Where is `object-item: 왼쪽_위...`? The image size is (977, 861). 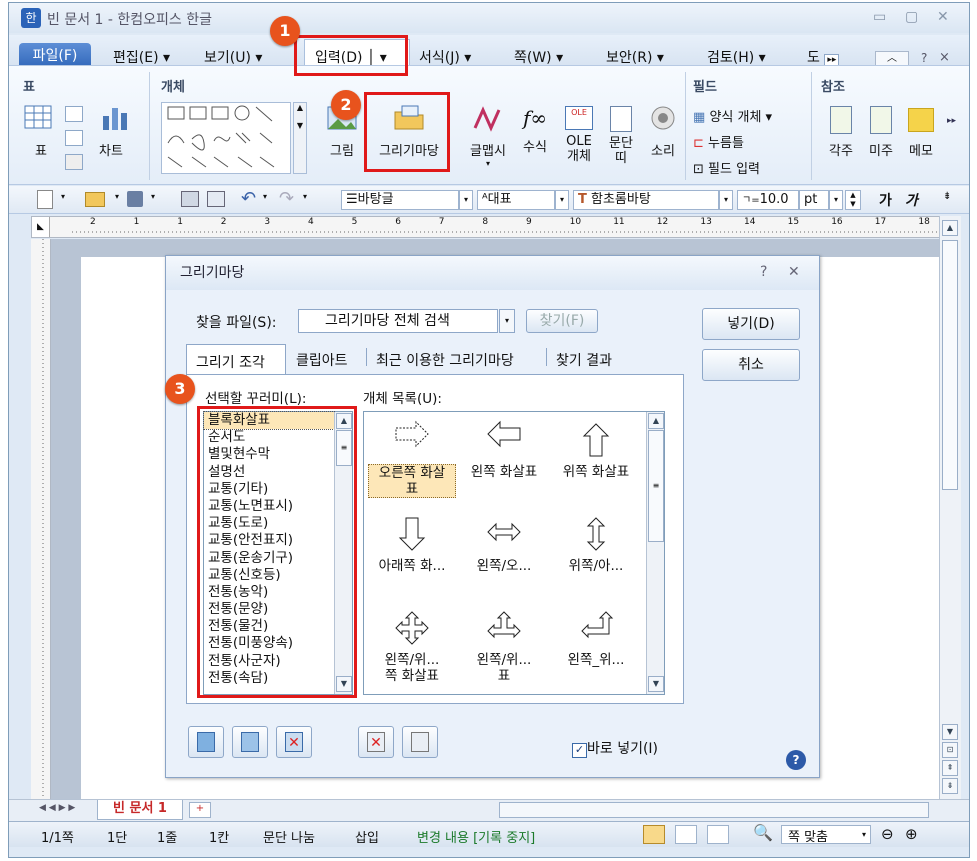 object-item: 왼쪽_위... is located at coordinates (596, 638).